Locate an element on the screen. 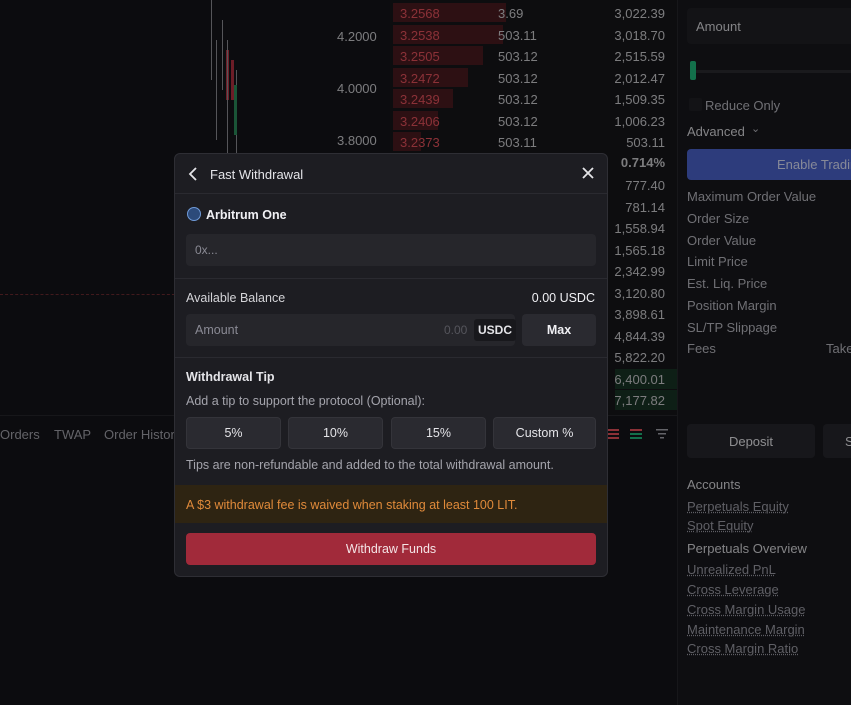  withdraw-funds-button: Withdraw Funds is located at coordinates (391, 549).